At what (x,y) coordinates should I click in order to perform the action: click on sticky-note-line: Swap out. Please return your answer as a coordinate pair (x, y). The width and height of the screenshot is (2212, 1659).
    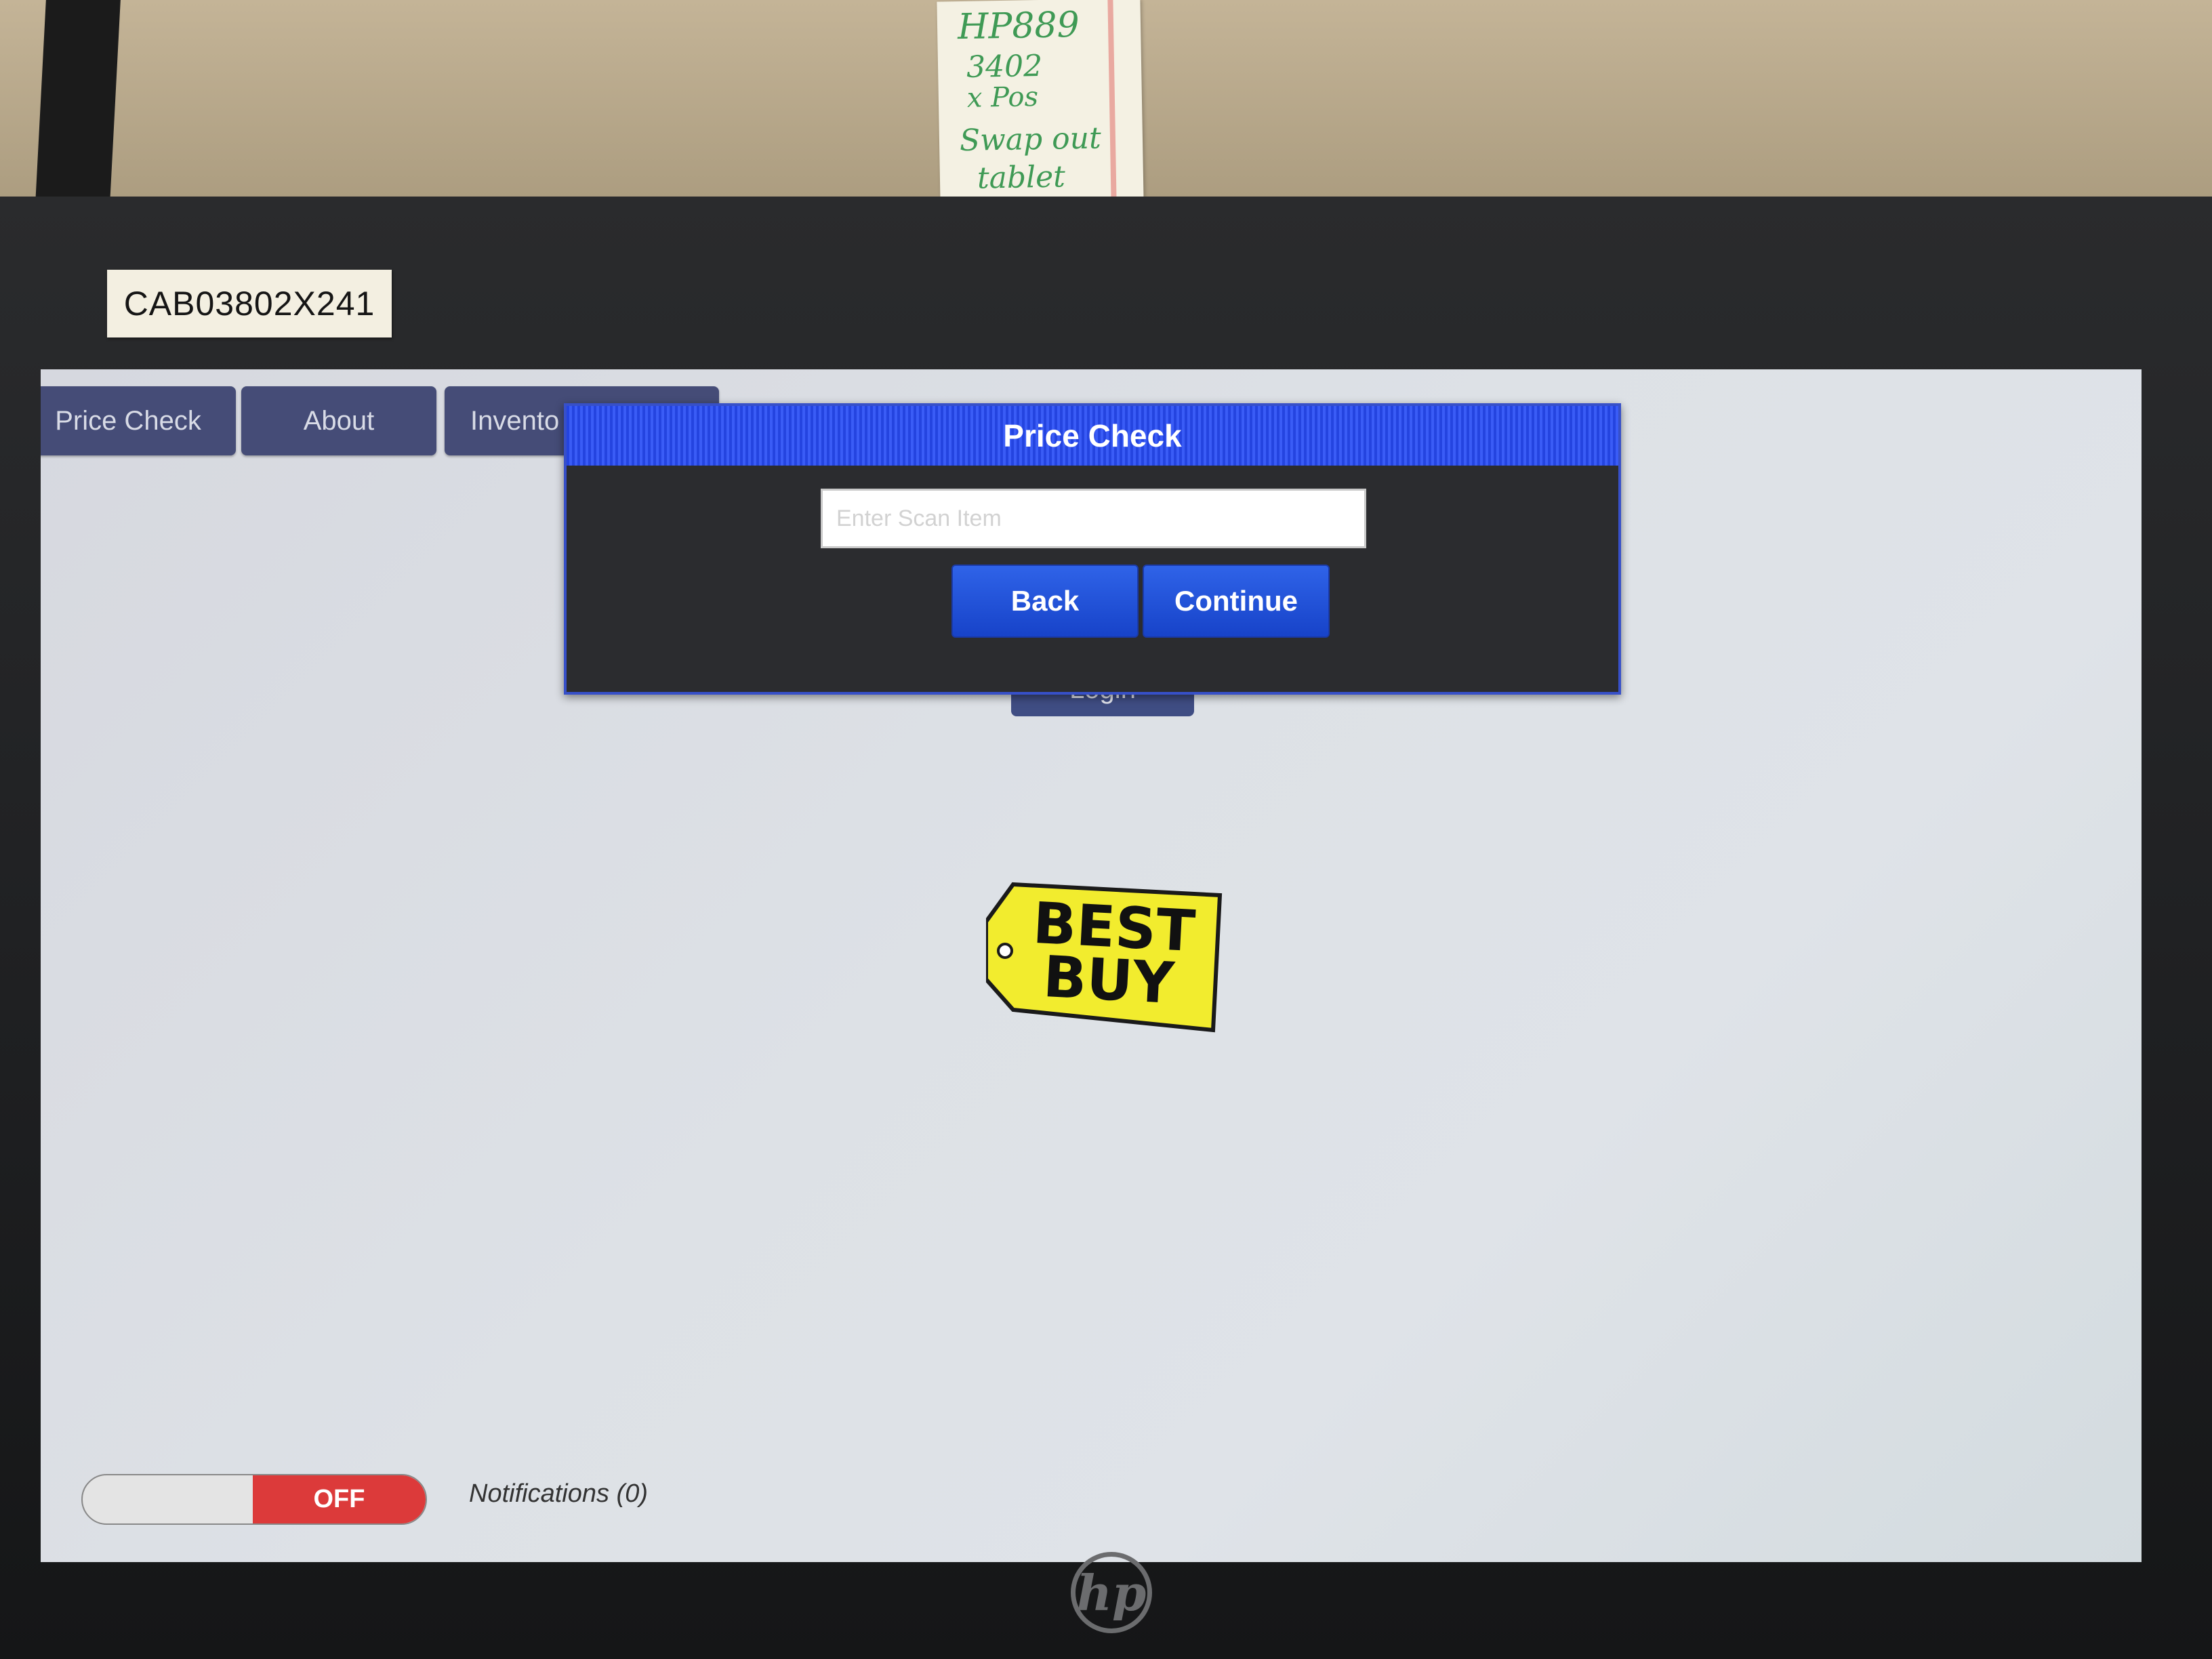
    Looking at the image, I should click on (1030, 140).